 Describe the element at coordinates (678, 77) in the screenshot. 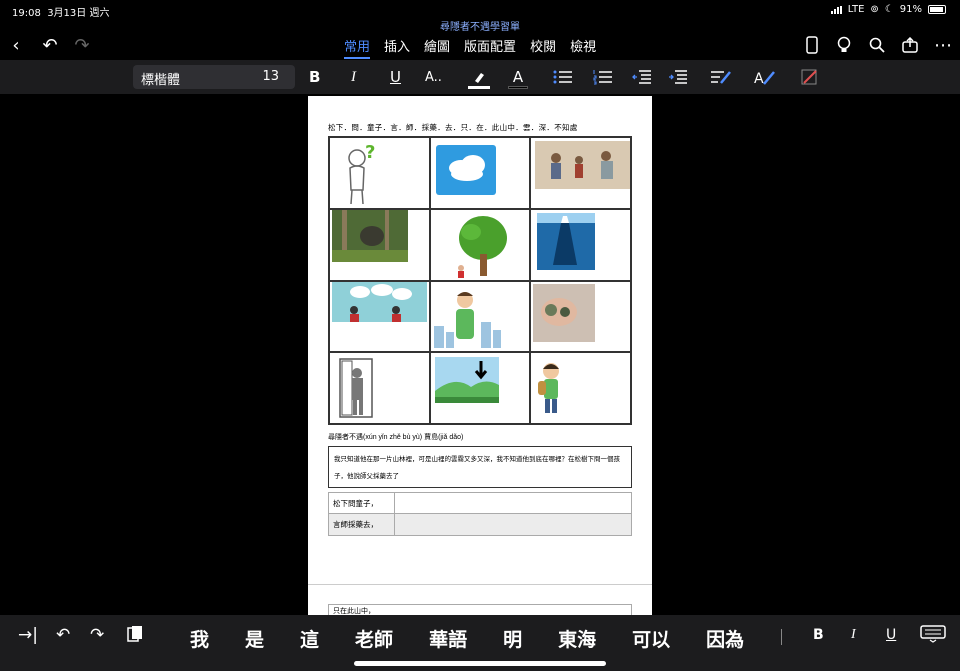

I see `increase-indent-icon` at that location.